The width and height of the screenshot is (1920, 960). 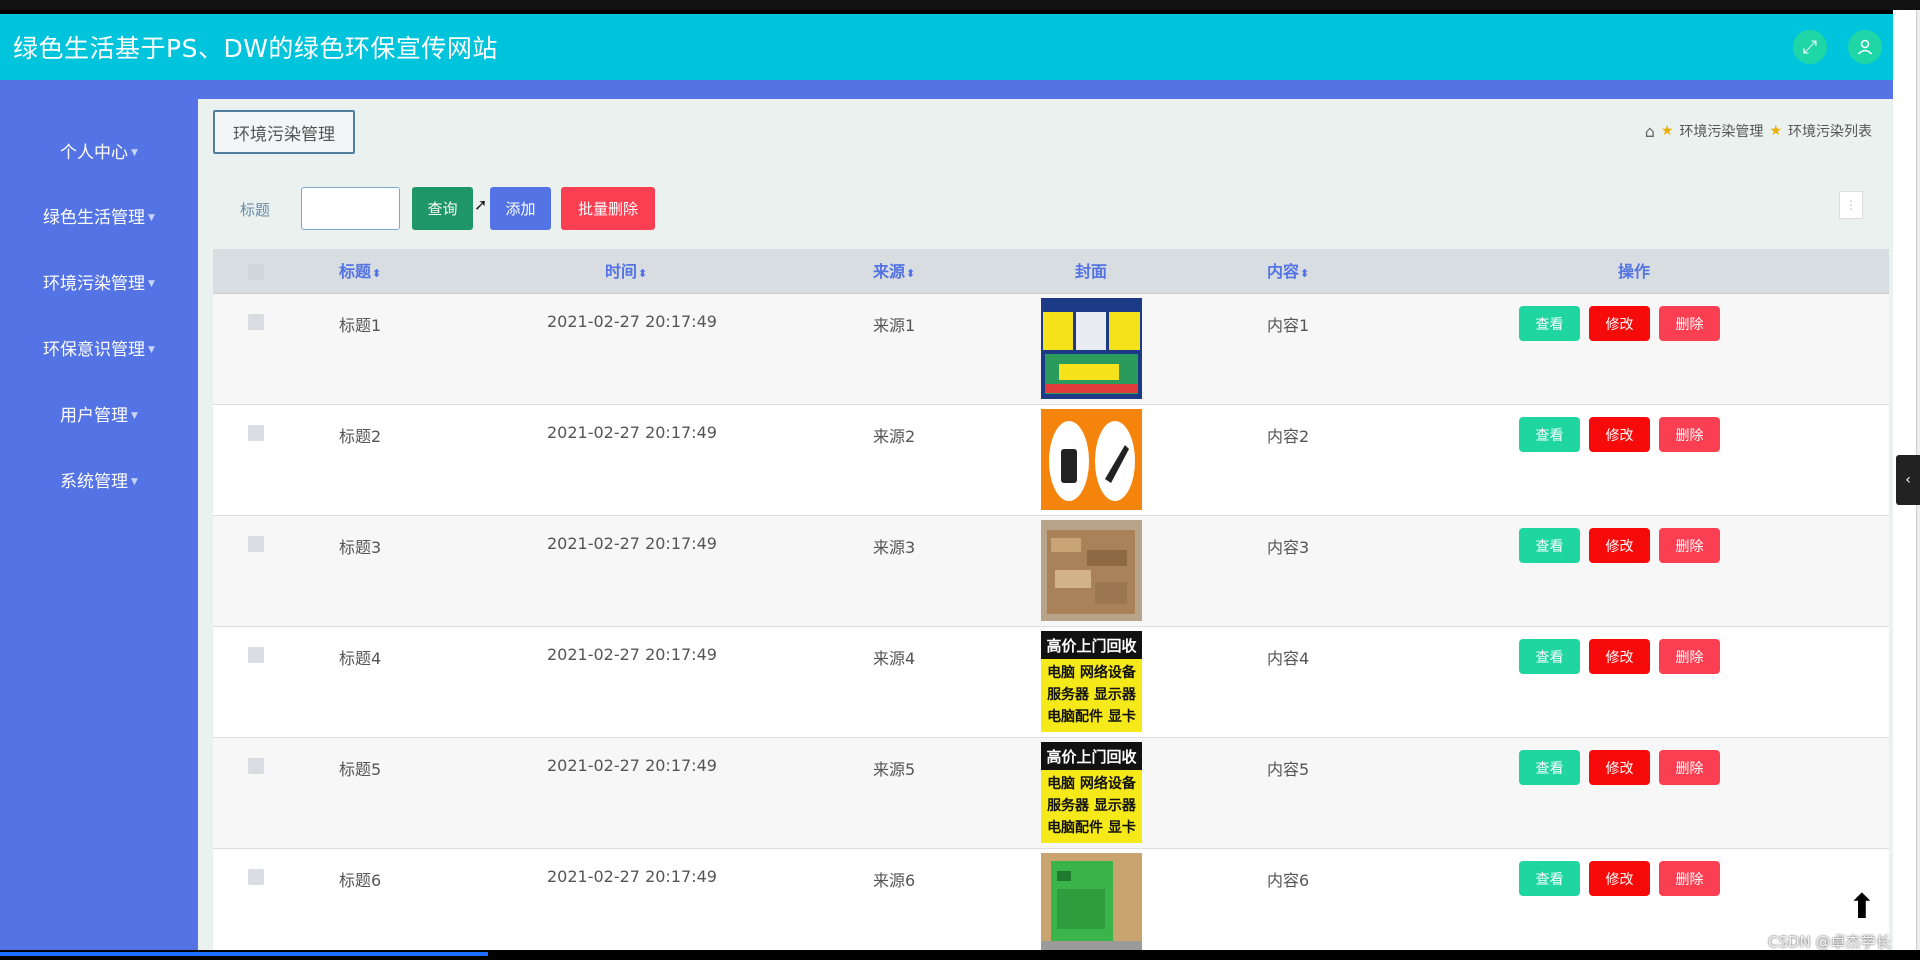 I want to click on cover-text: 电脑 网络设备, so click(x=1092, y=783).